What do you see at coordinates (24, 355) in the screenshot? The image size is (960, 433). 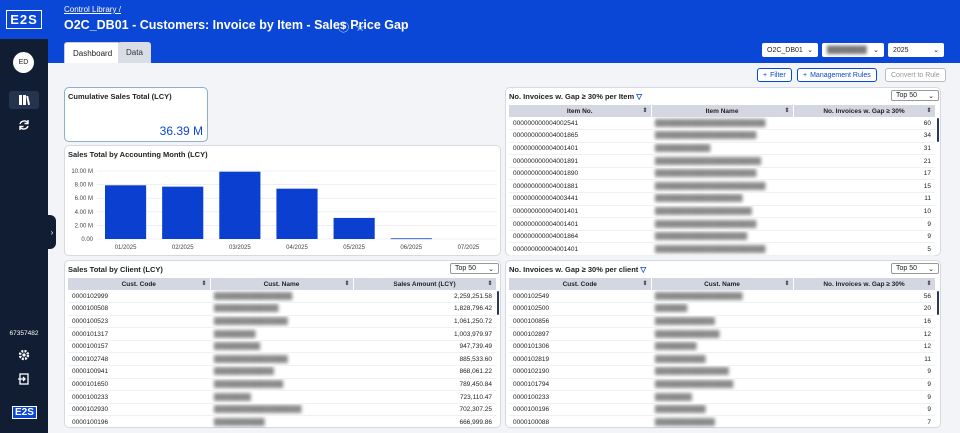 I see `gear-icon` at bounding box center [24, 355].